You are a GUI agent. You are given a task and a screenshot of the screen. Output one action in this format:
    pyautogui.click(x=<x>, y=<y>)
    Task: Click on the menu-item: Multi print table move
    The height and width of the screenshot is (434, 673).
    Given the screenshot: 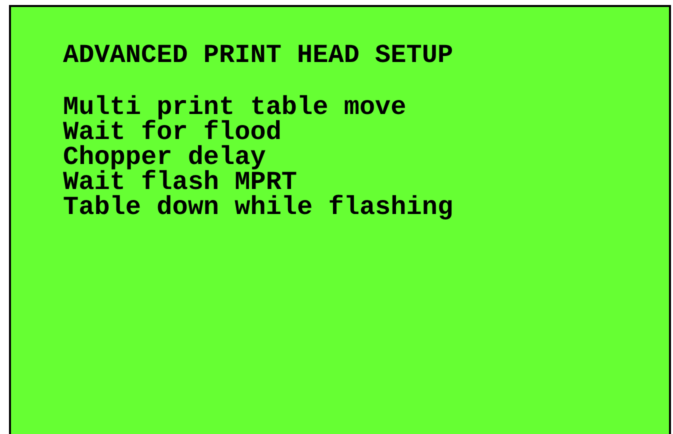 What is the action you would take?
    pyautogui.click(x=234, y=107)
    